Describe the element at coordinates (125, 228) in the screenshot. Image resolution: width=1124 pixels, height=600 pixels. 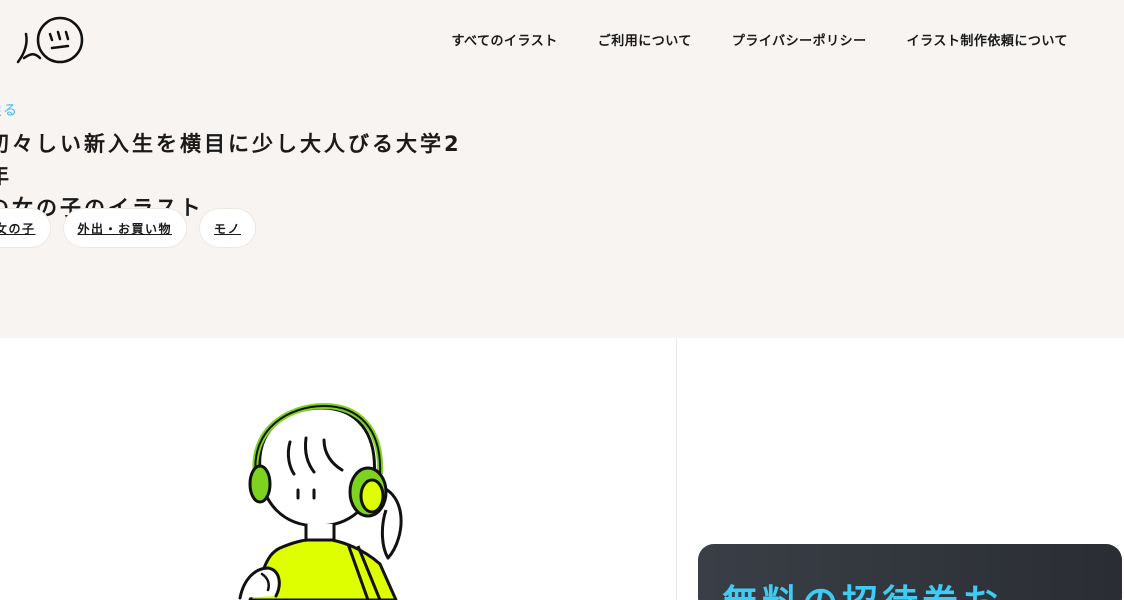
I see `tag-outing-shopping: 外出・お買い物` at that location.